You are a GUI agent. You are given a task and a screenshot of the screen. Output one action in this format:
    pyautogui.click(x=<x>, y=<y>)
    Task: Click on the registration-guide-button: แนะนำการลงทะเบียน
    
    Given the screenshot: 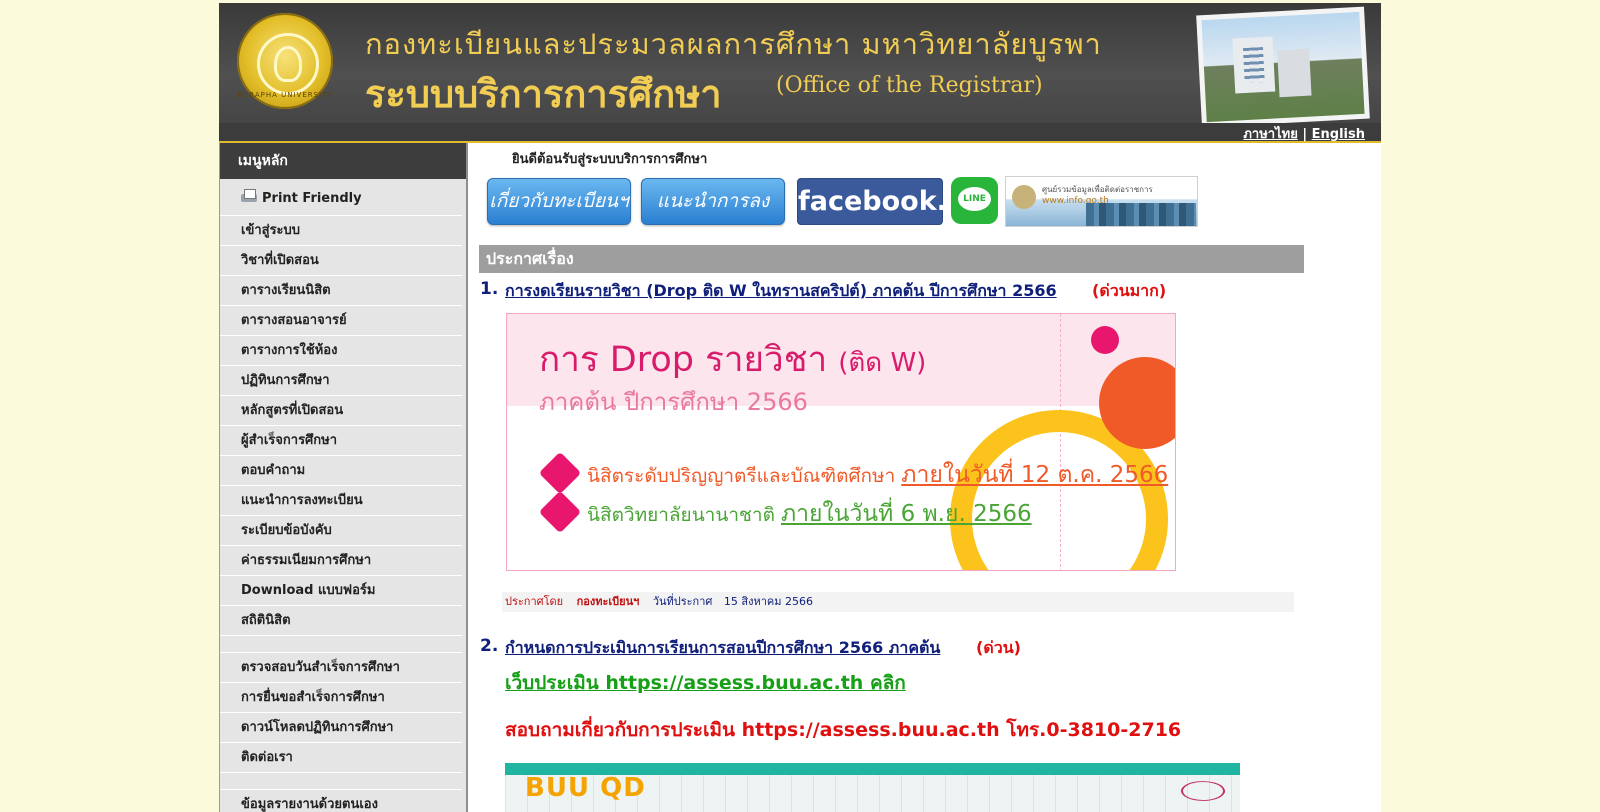 What is the action you would take?
    pyautogui.click(x=713, y=217)
    